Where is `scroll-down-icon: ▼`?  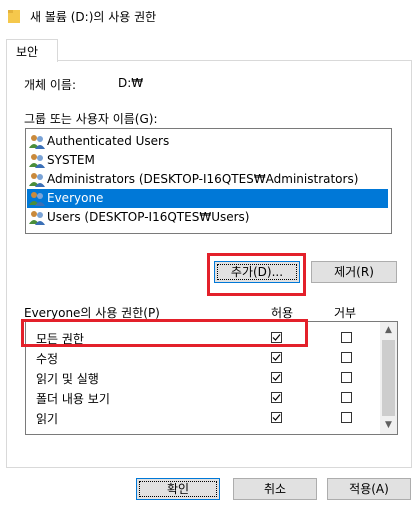 scroll-down-icon: ▼ is located at coordinates (388, 425).